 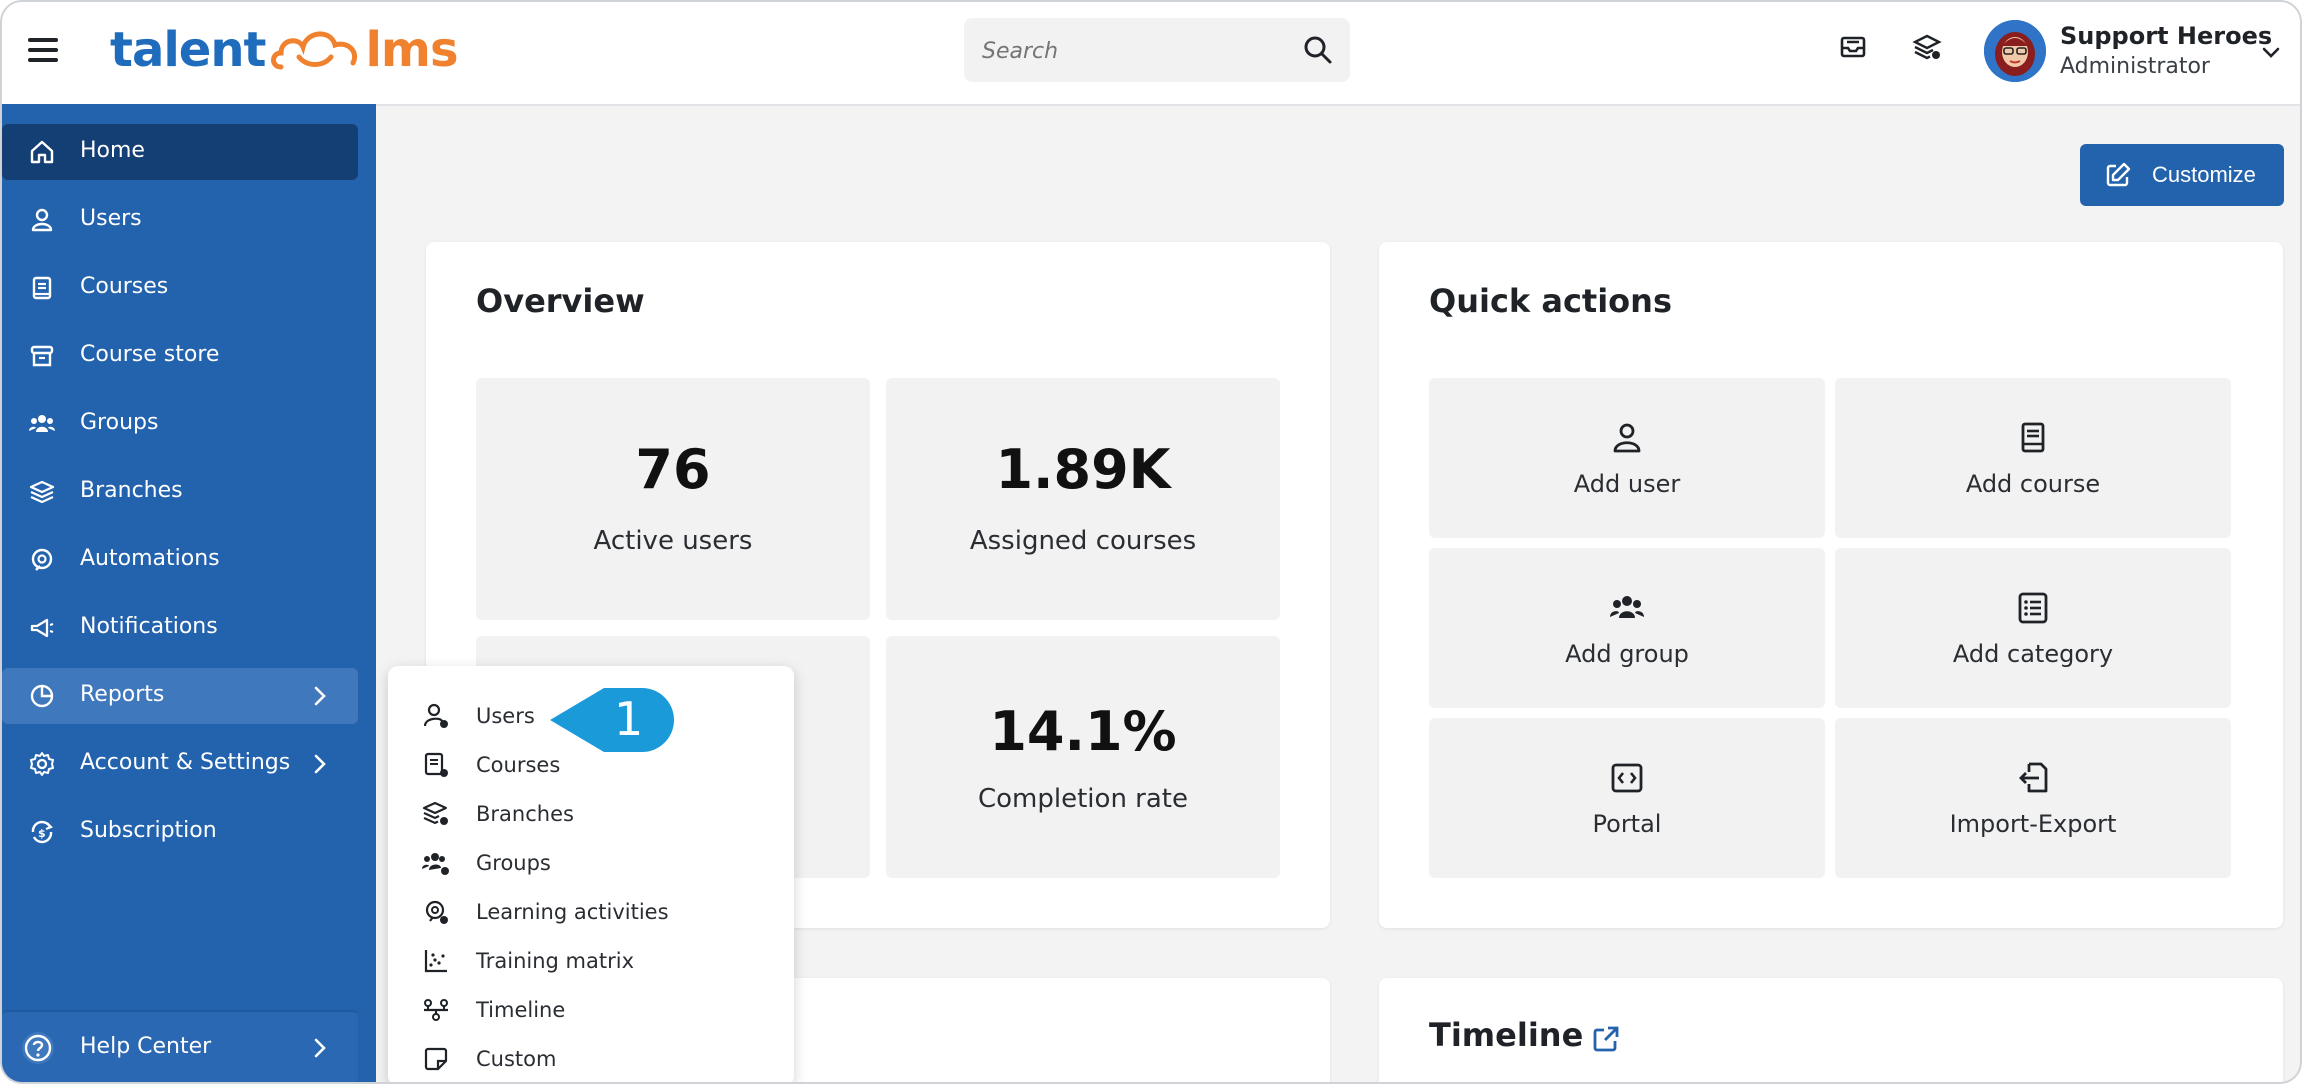 What do you see at coordinates (516, 1059) in the screenshot?
I see `reports-menu-label: Custom` at bounding box center [516, 1059].